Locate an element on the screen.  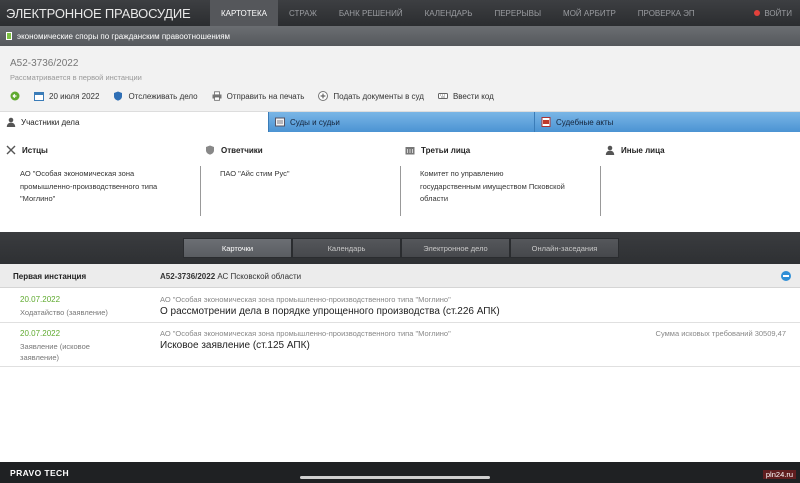
nav-item-strazh: СТРАЖ is located at coordinates (303, 13).